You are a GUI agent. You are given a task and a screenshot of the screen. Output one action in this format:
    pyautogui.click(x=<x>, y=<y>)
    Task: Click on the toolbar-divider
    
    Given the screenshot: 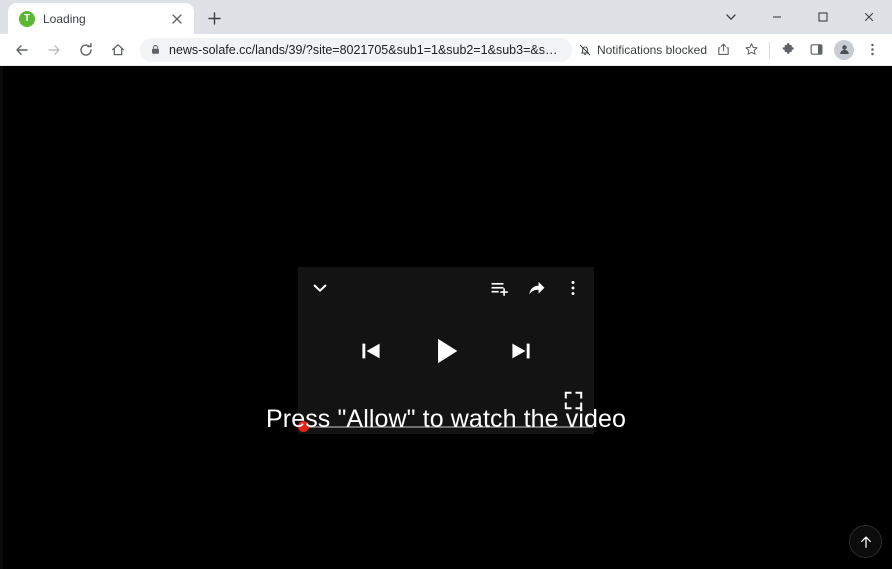 What is the action you would take?
    pyautogui.click(x=769, y=49)
    